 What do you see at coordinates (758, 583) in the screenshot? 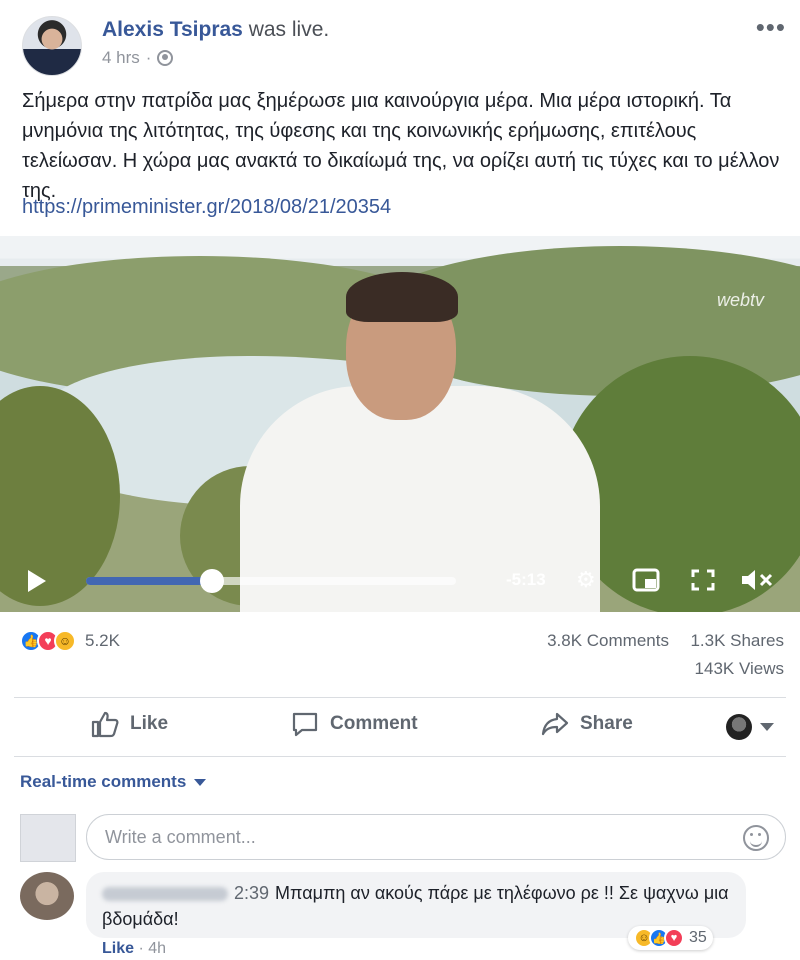
I see `mute-icon` at bounding box center [758, 583].